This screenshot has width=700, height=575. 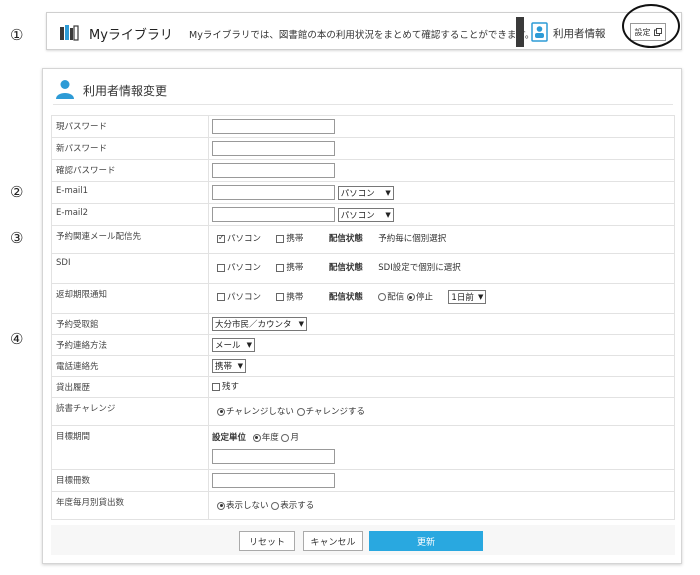 What do you see at coordinates (130, 170) in the screenshot?
I see `confirm-password-label: 確認パスワード` at bounding box center [130, 170].